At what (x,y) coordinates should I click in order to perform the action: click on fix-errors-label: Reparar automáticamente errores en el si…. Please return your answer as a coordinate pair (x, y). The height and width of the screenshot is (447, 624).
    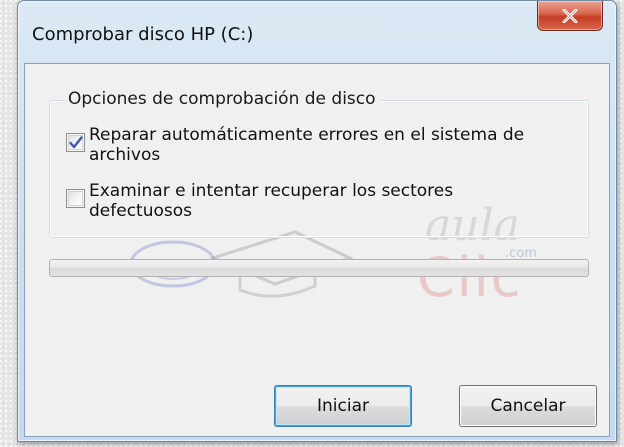
    Looking at the image, I should click on (307, 145).